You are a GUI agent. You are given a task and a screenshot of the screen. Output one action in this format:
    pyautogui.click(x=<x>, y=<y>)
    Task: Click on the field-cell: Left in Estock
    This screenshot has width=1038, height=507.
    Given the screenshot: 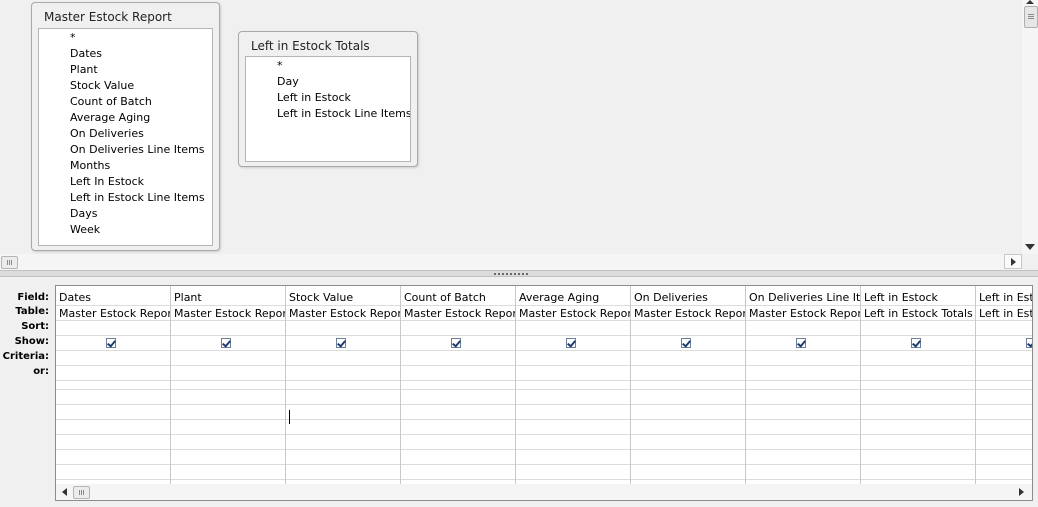 What is the action you would take?
    pyautogui.click(x=918, y=298)
    